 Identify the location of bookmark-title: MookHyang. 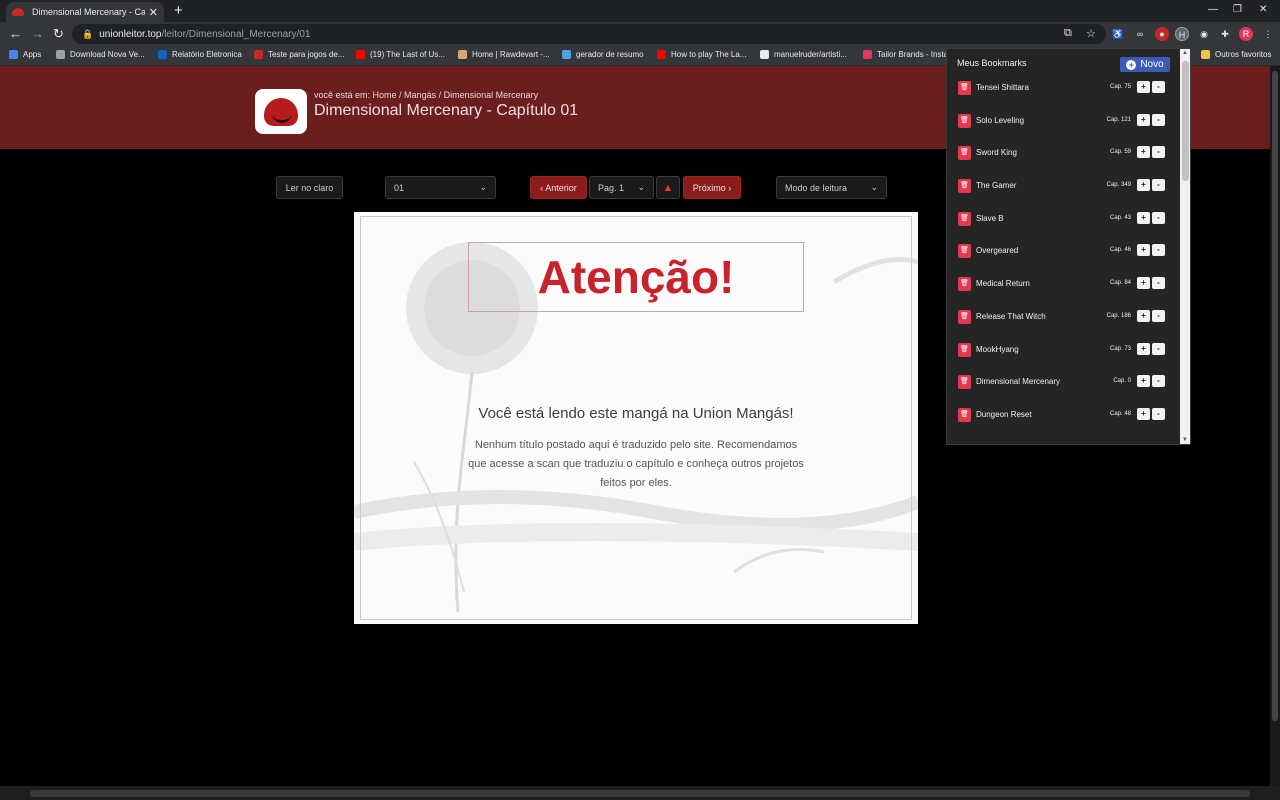
(997, 349).